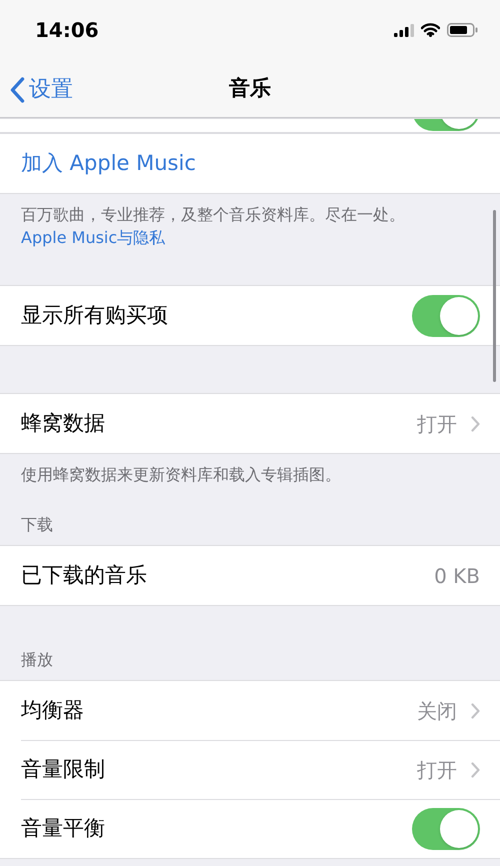 This screenshot has width=500, height=866. I want to click on footer-text: 使用蜂窝数据来更新资料库和载入专辑插图。, so click(181, 475).